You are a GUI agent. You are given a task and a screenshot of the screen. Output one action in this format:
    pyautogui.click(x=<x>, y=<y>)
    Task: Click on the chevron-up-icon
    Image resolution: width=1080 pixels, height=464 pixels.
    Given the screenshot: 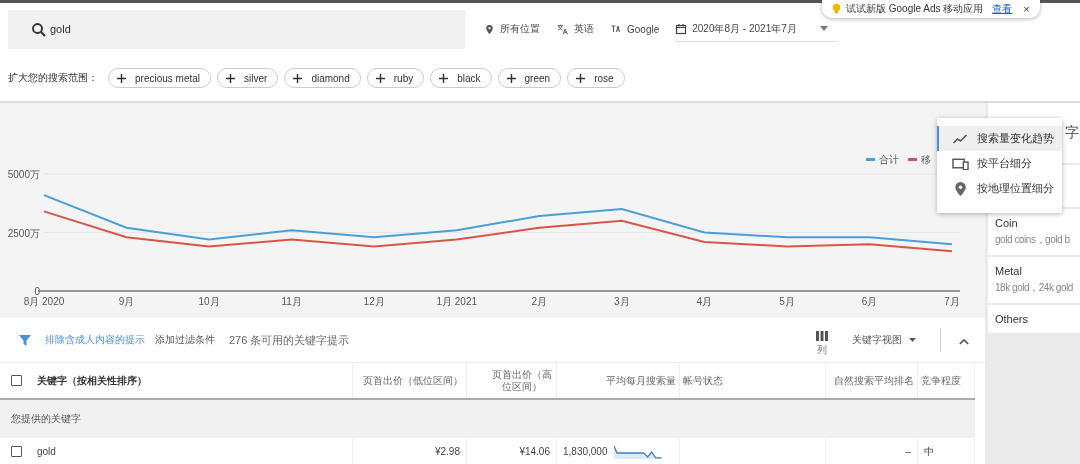 What is the action you would take?
    pyautogui.click(x=964, y=341)
    